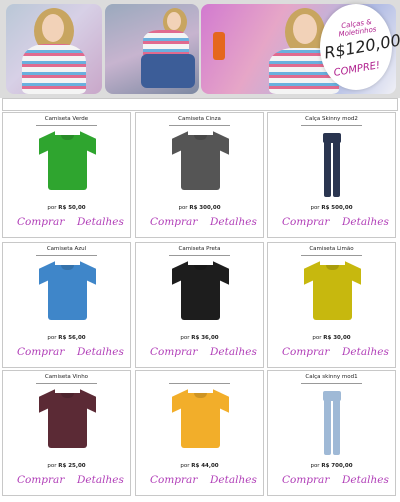 This screenshot has width=400, height=502. I want to click on promo-cta: COMPRE!, so click(357, 70).